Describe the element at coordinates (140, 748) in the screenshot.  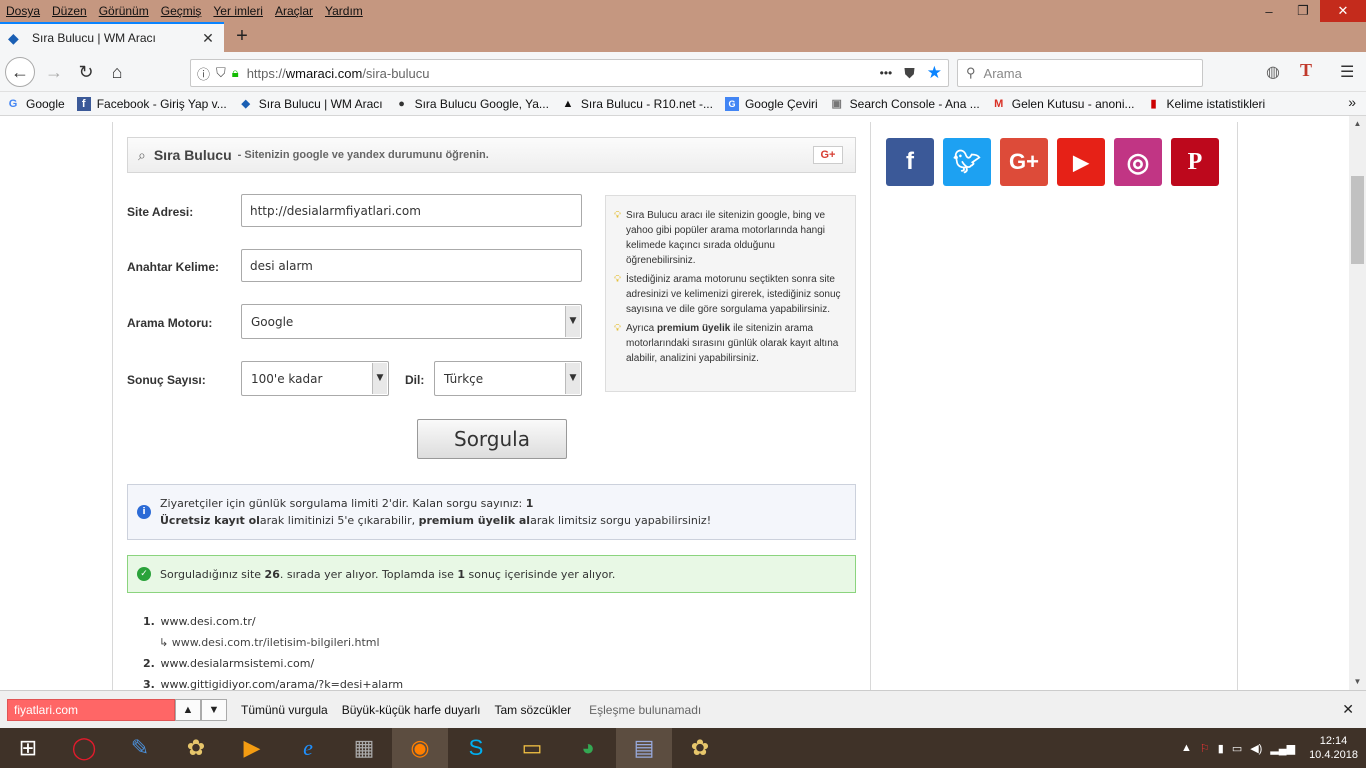
I see `app-icon: ✎` at that location.